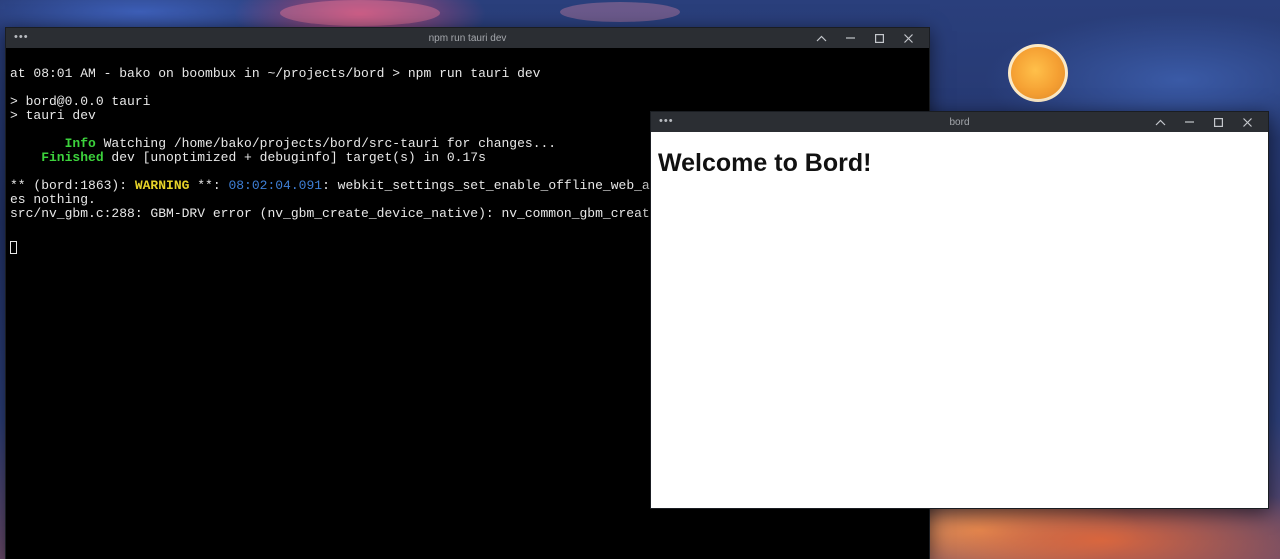 The width and height of the screenshot is (1280, 559). Describe the element at coordinates (13, 247) in the screenshot. I see `terminal-cursor` at that location.